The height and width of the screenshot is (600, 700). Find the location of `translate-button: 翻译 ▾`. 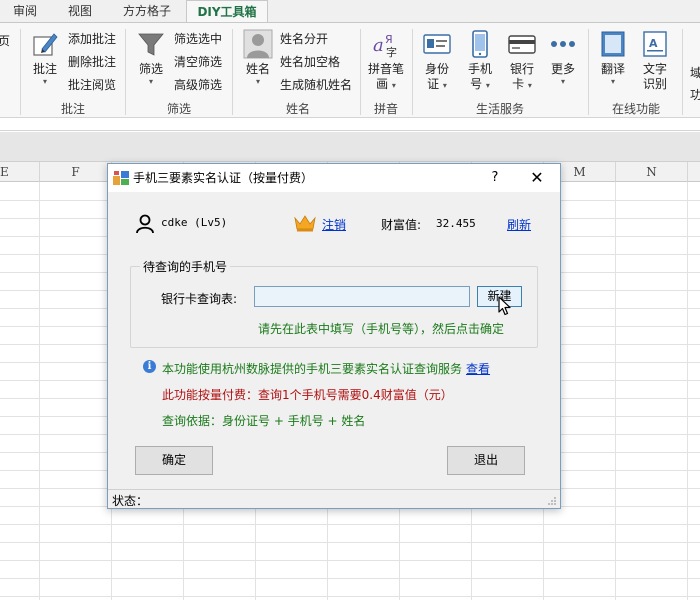

translate-button: 翻译 ▾ is located at coordinates (613, 57).